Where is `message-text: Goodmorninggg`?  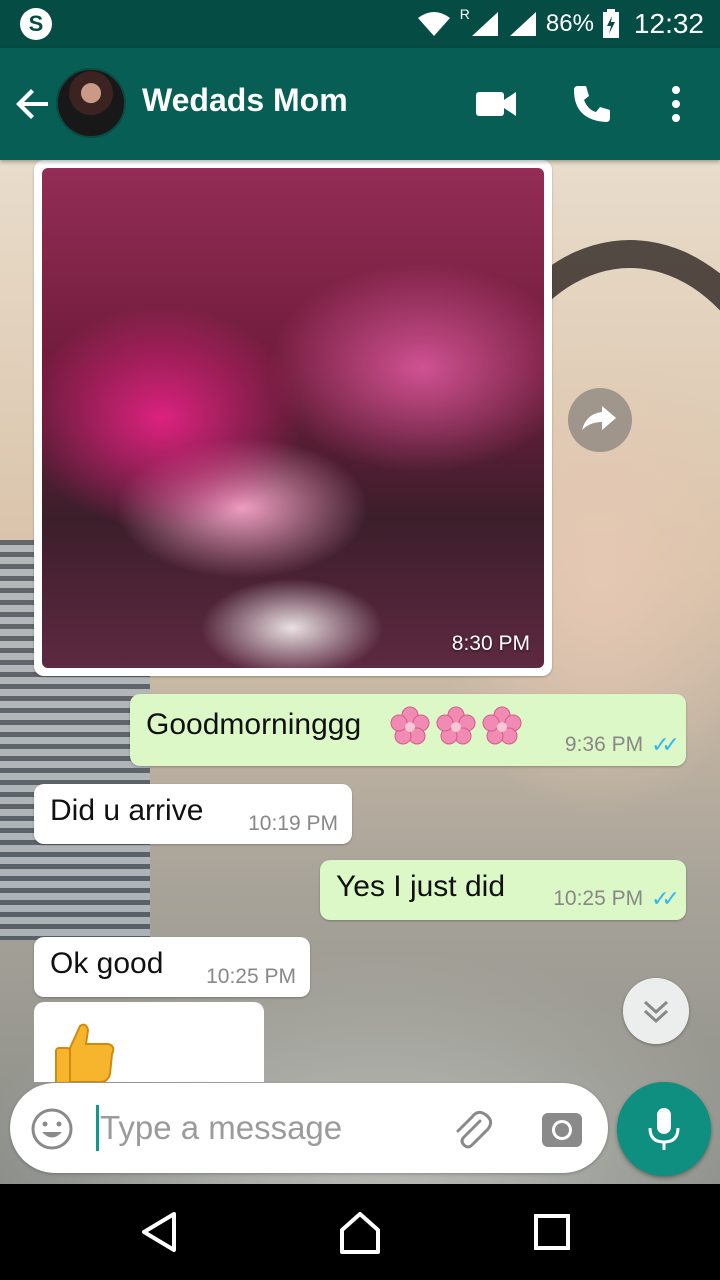
message-text: Goodmorninggg is located at coordinates (254, 724).